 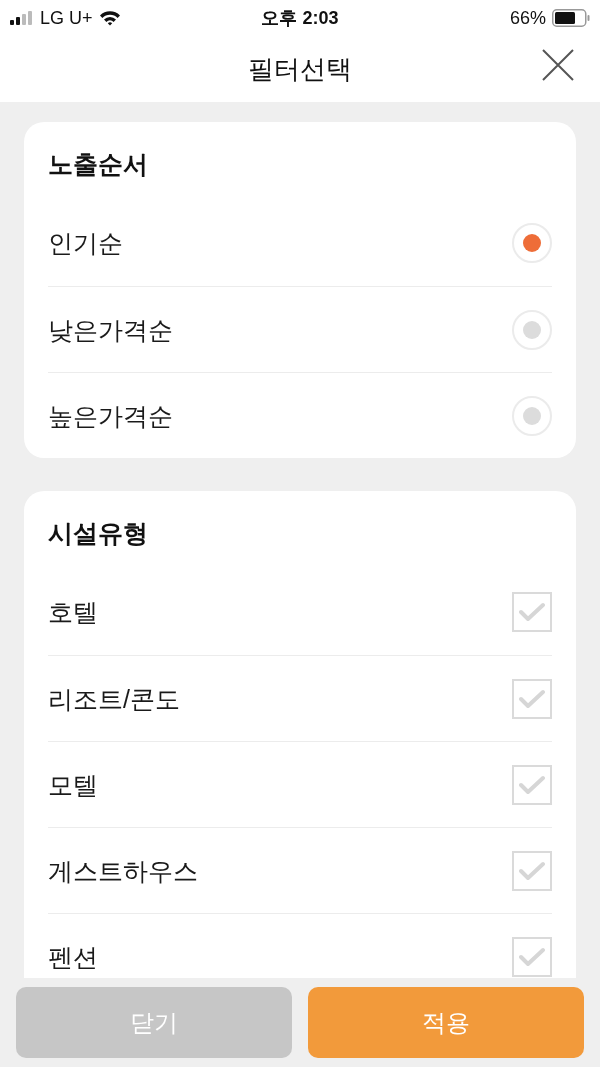 I want to click on clock-time: 오후 2:03, so click(x=300, y=18).